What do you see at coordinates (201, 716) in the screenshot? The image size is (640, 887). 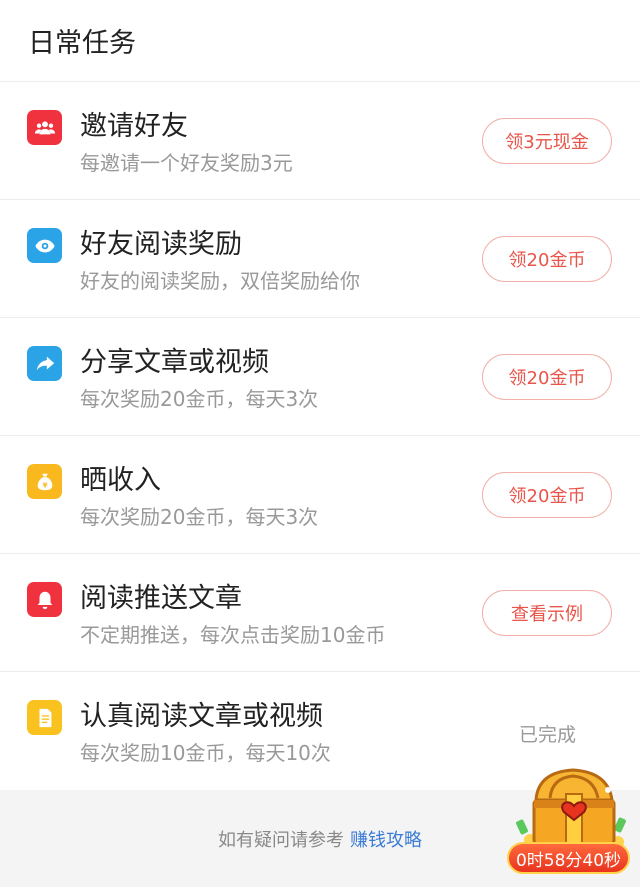 I see `task-name: 认真阅读文章或视频` at bounding box center [201, 716].